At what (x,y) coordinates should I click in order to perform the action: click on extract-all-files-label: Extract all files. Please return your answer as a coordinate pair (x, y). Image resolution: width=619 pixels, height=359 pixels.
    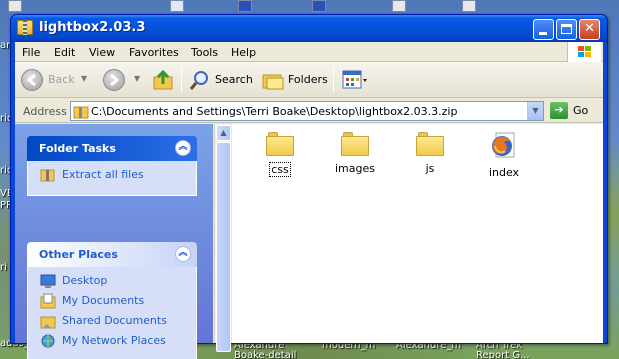
    Looking at the image, I should click on (103, 174).